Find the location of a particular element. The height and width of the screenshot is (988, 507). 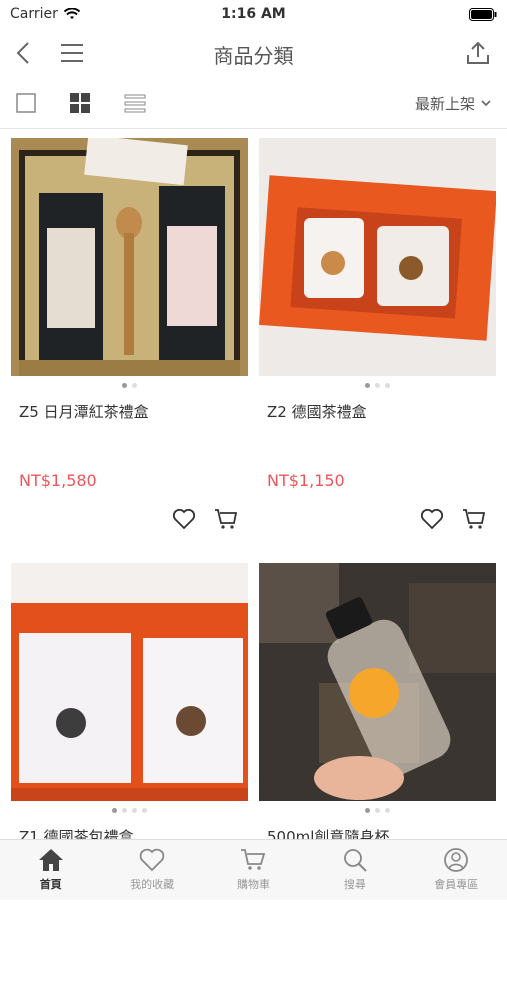

tab-cart: 購物車 is located at coordinates (253, 870).